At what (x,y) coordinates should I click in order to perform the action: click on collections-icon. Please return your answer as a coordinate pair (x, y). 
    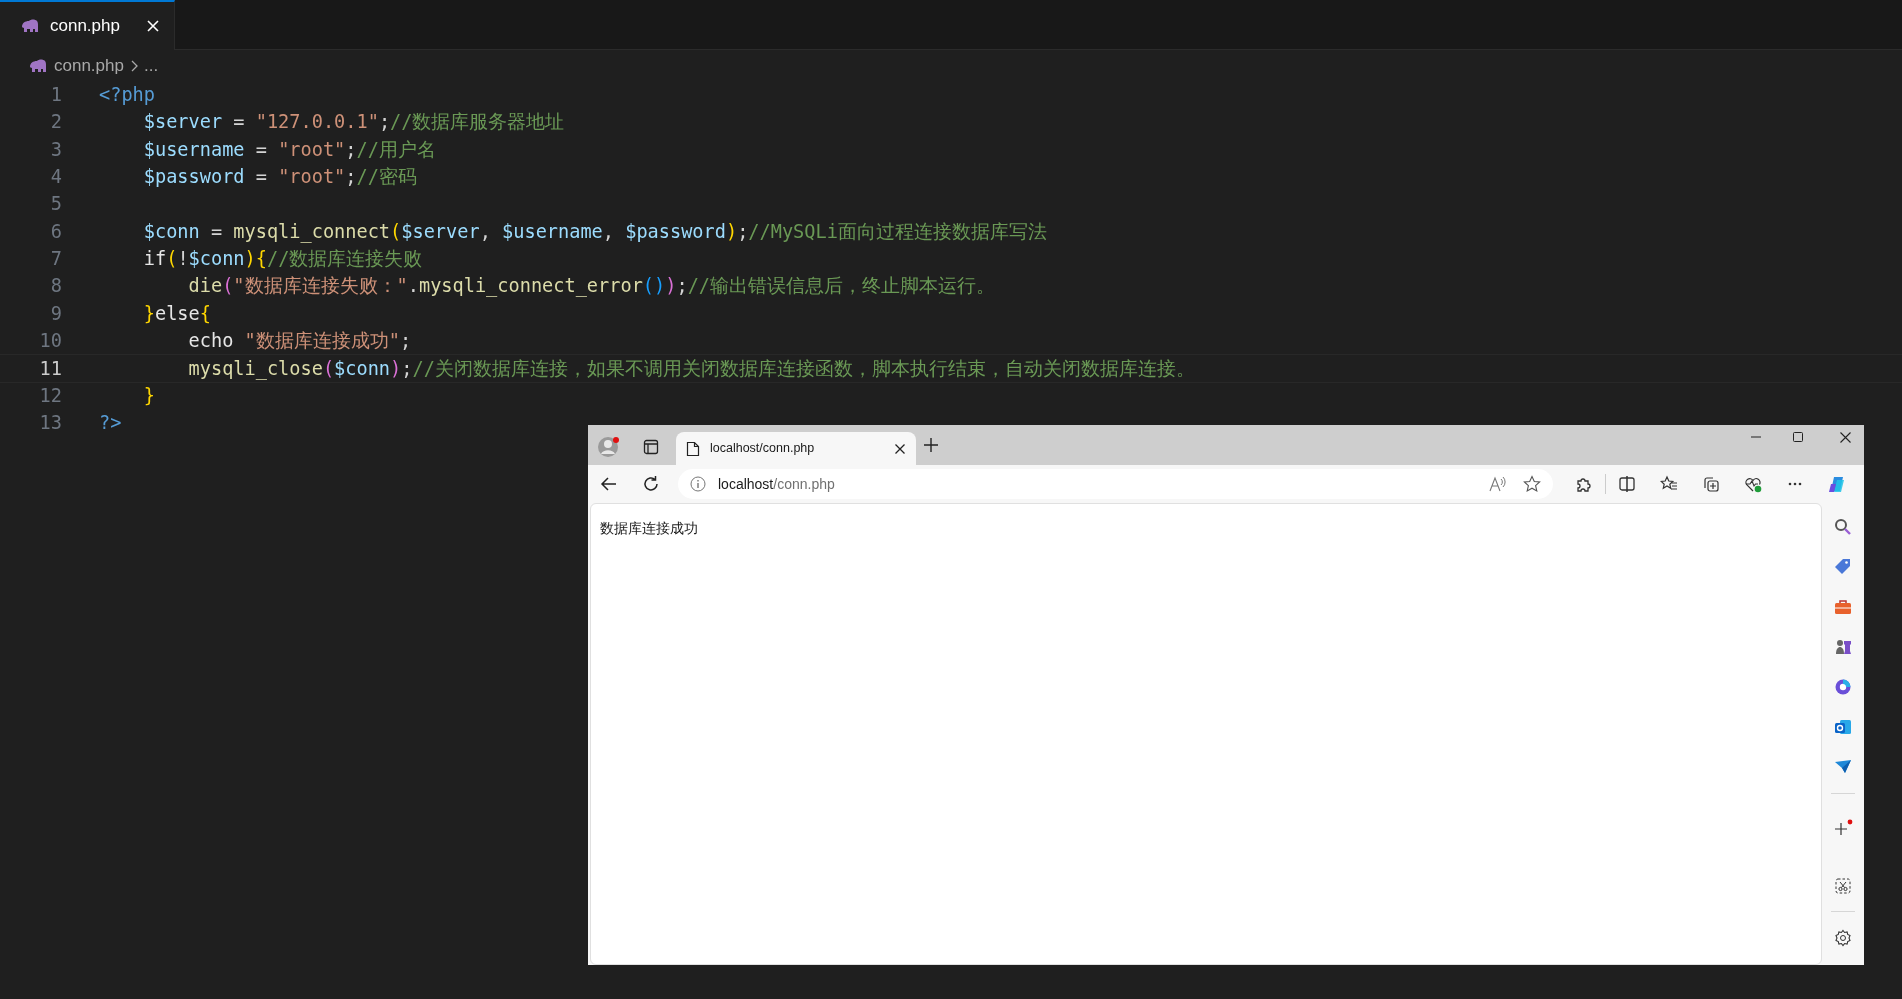
    Looking at the image, I should click on (1711, 484).